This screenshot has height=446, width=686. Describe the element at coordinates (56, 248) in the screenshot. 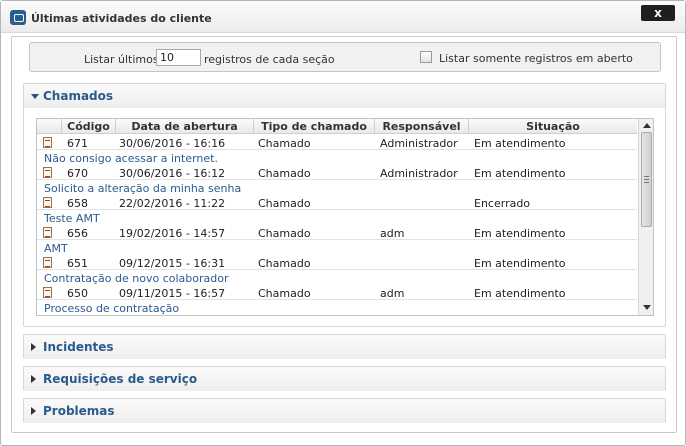

I see `row-description: AMT` at that location.